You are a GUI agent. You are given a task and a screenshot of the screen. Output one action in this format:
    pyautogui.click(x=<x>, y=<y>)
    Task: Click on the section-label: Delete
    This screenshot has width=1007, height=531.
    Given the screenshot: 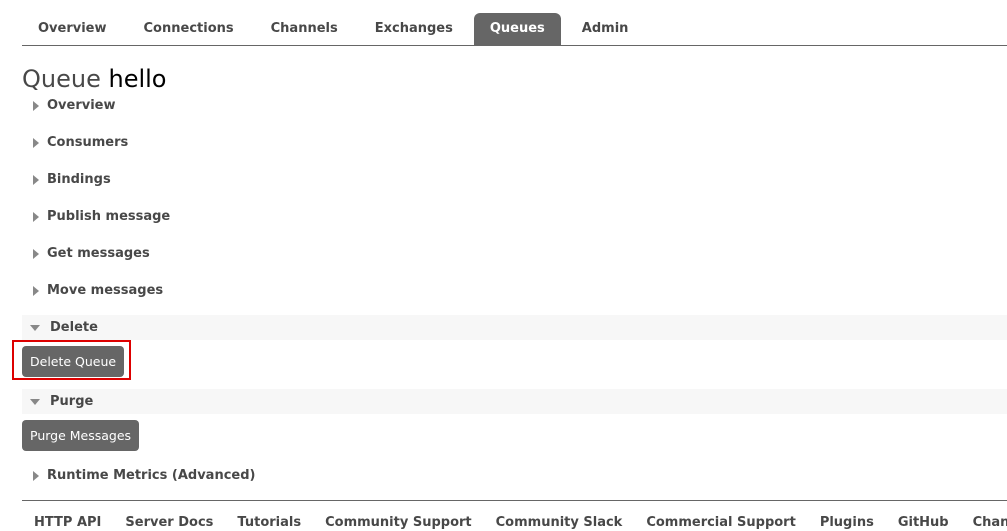 What is the action you would take?
    pyautogui.click(x=74, y=327)
    